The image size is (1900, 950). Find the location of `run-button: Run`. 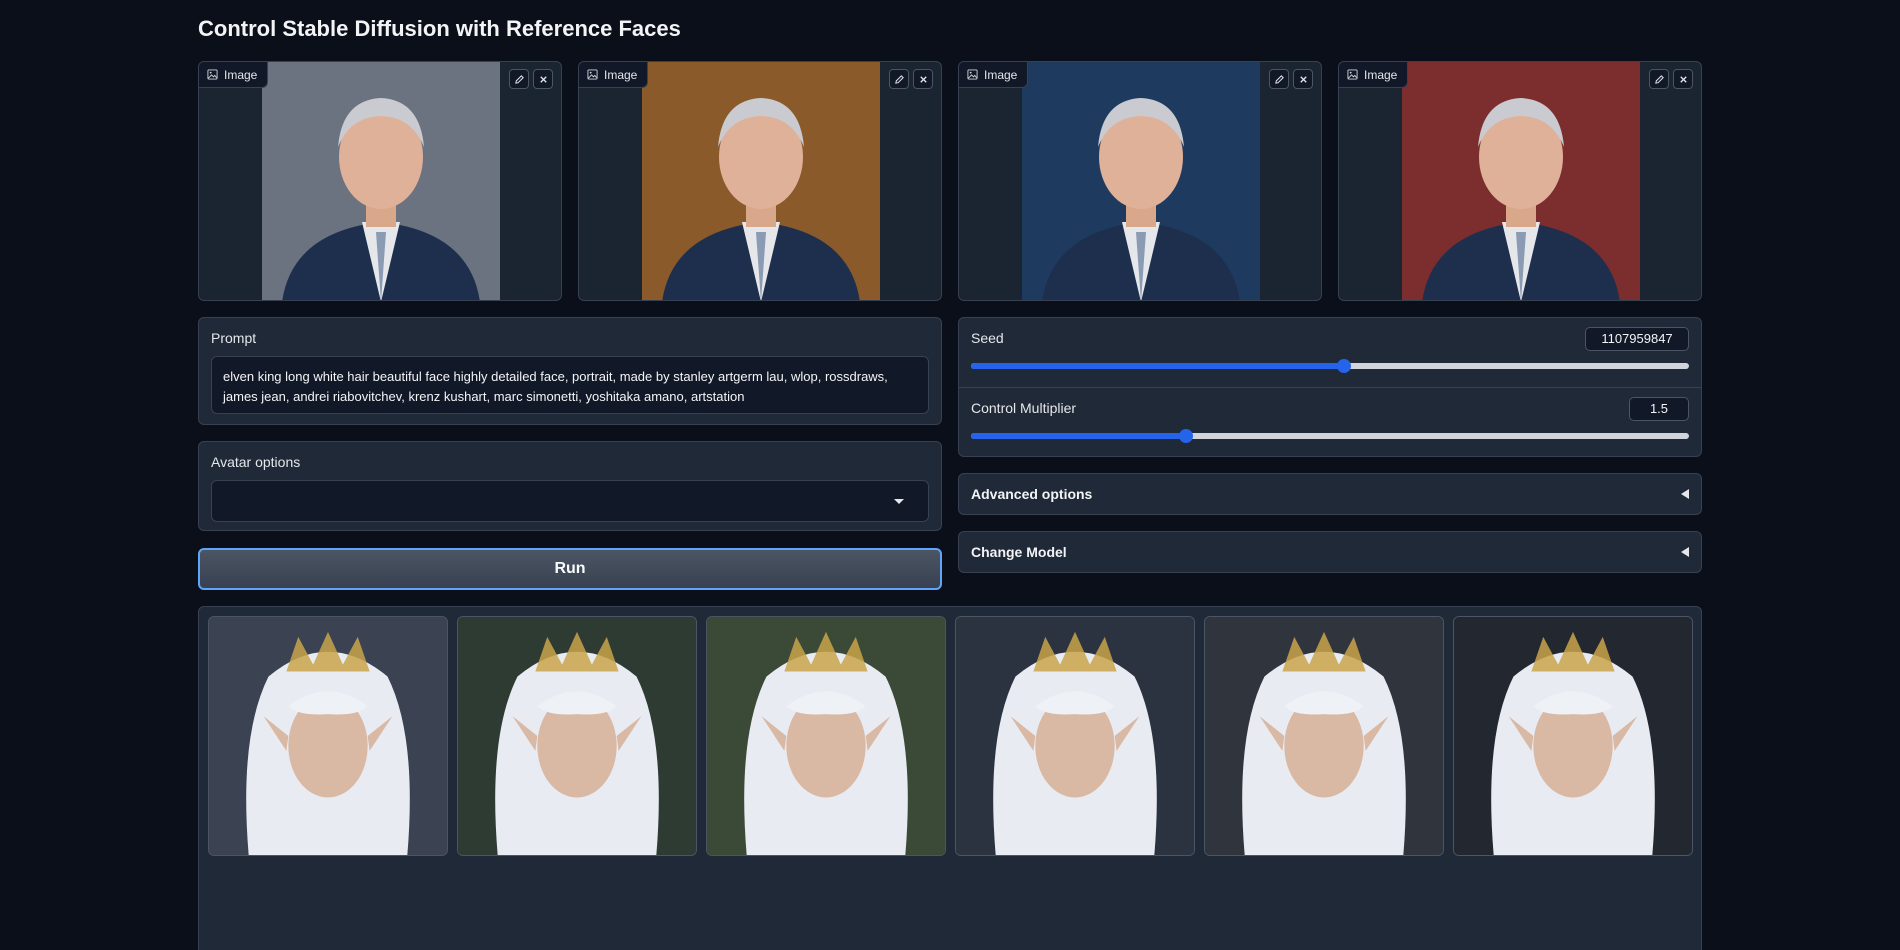

run-button: Run is located at coordinates (570, 569).